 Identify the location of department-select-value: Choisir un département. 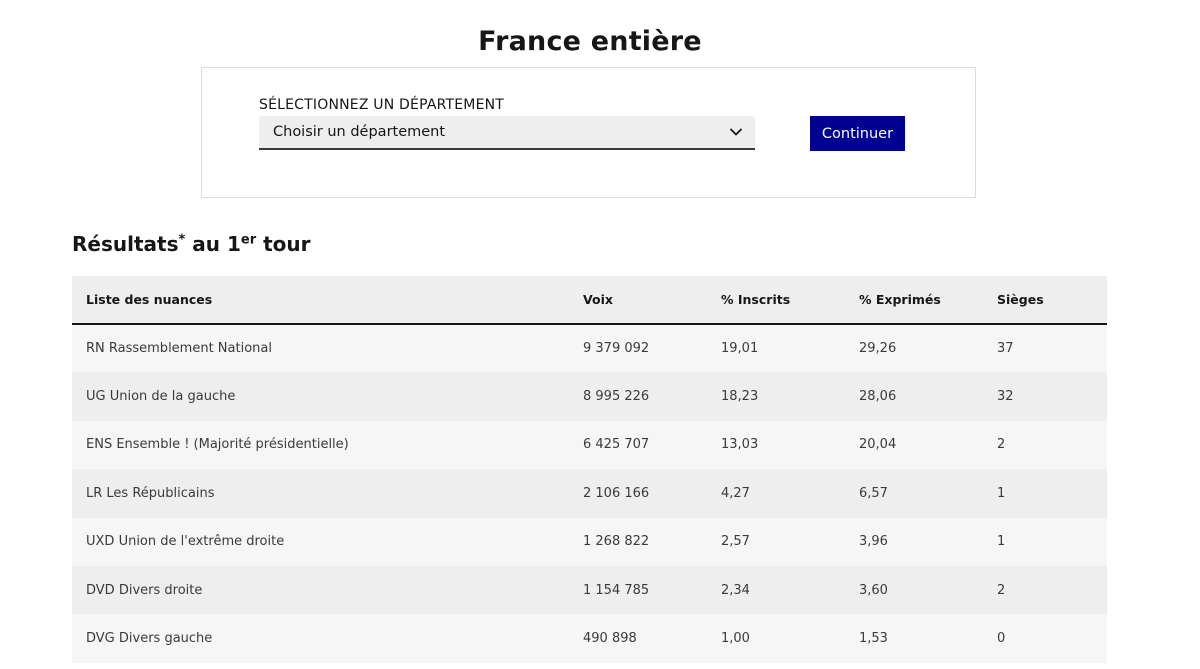
(359, 132).